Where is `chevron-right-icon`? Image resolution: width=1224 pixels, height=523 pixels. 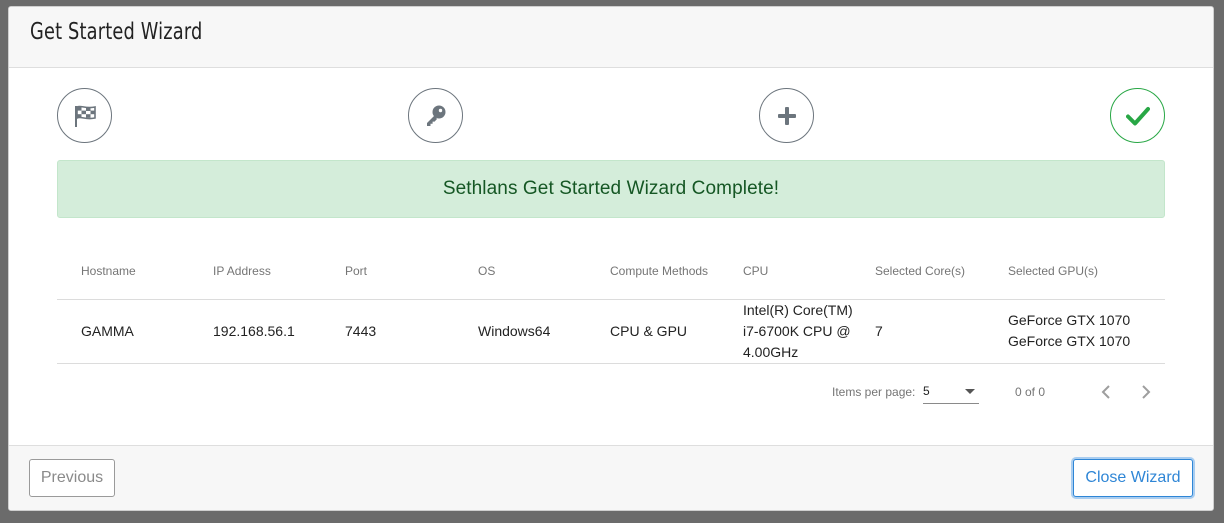
chevron-right-icon is located at coordinates (1146, 392).